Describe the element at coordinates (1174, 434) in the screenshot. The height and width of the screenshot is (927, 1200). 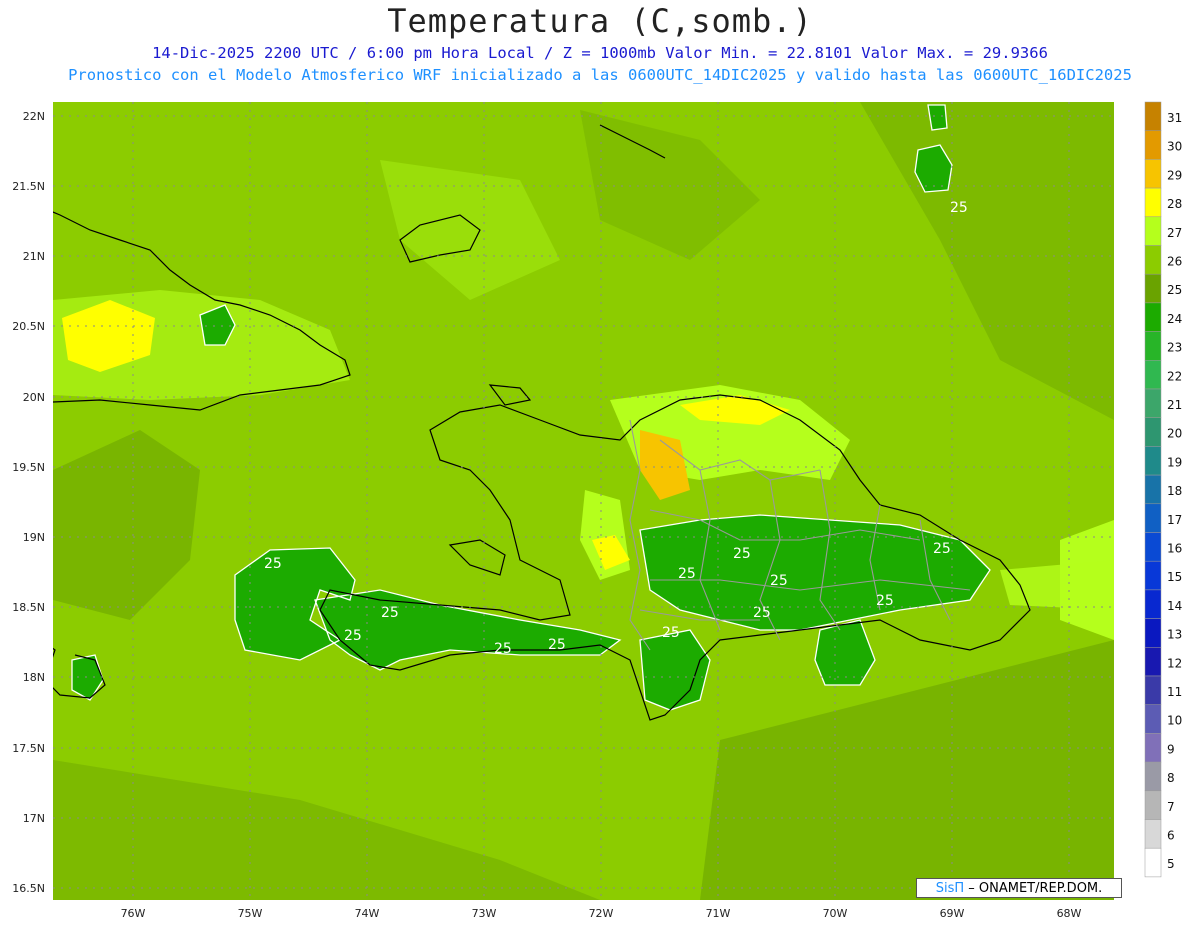
I see `colorbar-label: 20` at that location.